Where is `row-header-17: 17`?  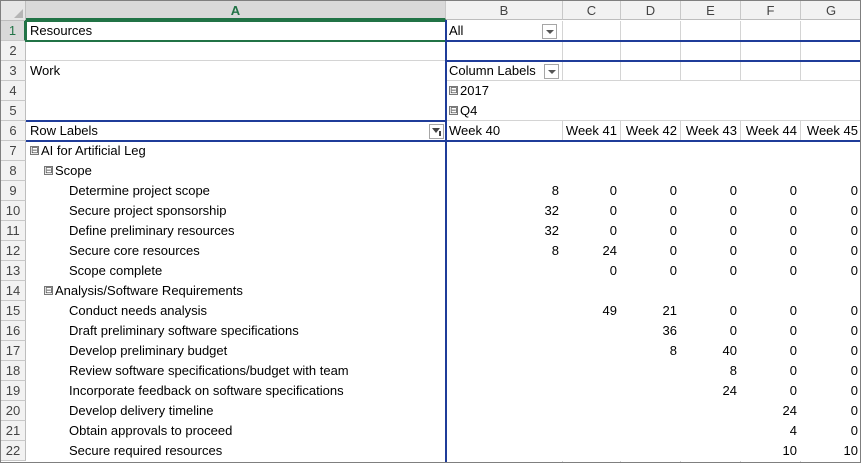 row-header-17: 17 is located at coordinates (13, 351).